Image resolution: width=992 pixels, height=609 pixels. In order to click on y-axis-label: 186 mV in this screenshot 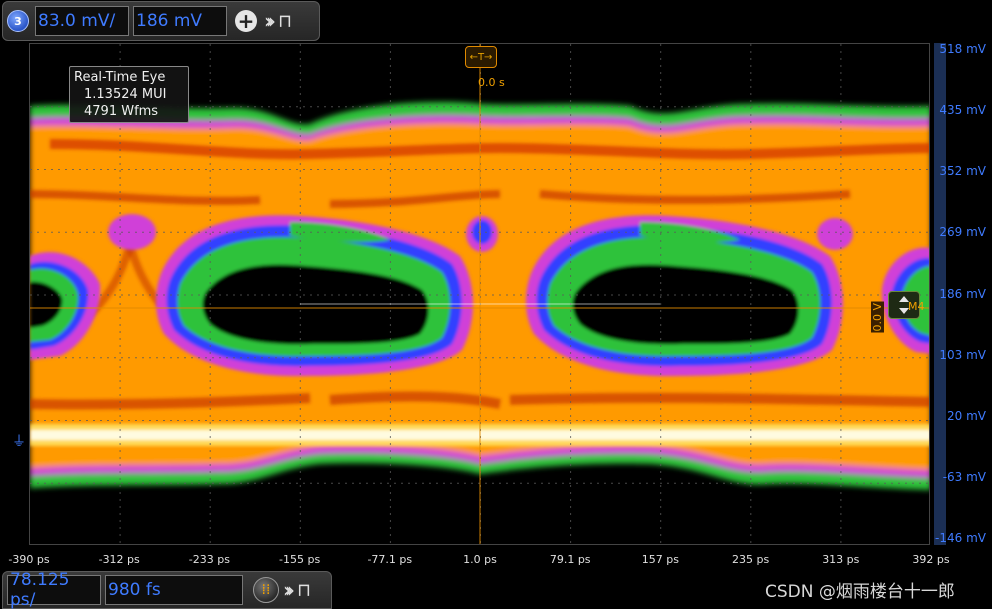, I will do `click(962, 293)`.